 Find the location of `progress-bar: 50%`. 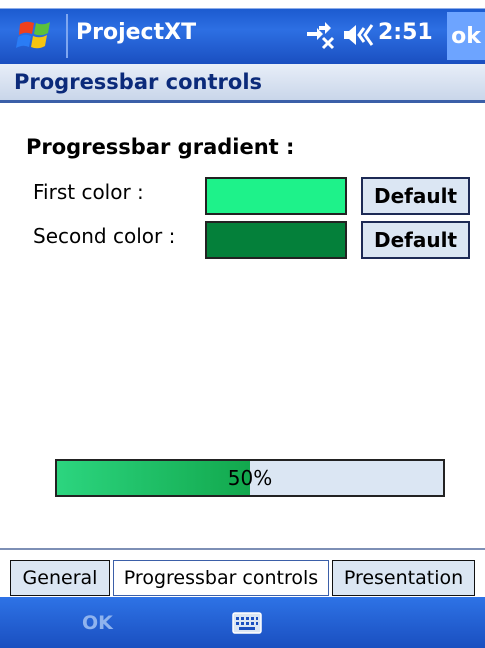

progress-bar: 50% is located at coordinates (250, 478).